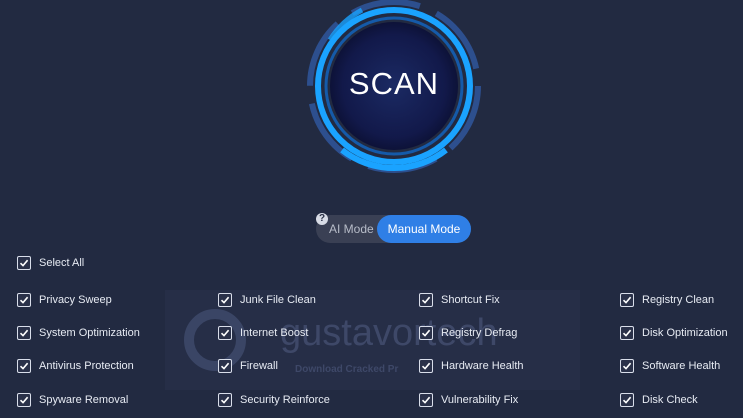  I want to click on option-checkbox: Internet Boost, so click(263, 333).